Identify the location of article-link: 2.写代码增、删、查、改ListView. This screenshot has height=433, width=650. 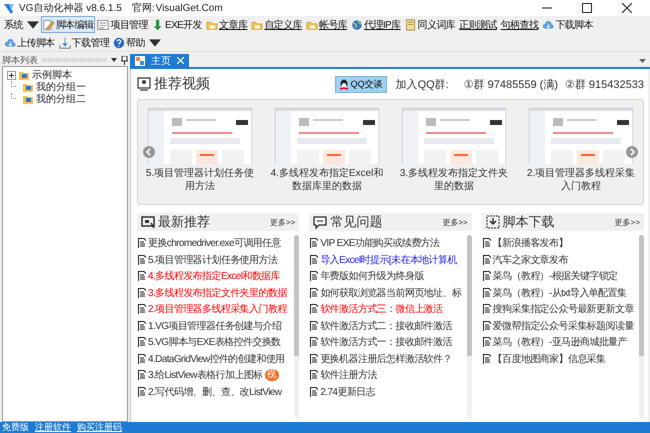
(215, 391).